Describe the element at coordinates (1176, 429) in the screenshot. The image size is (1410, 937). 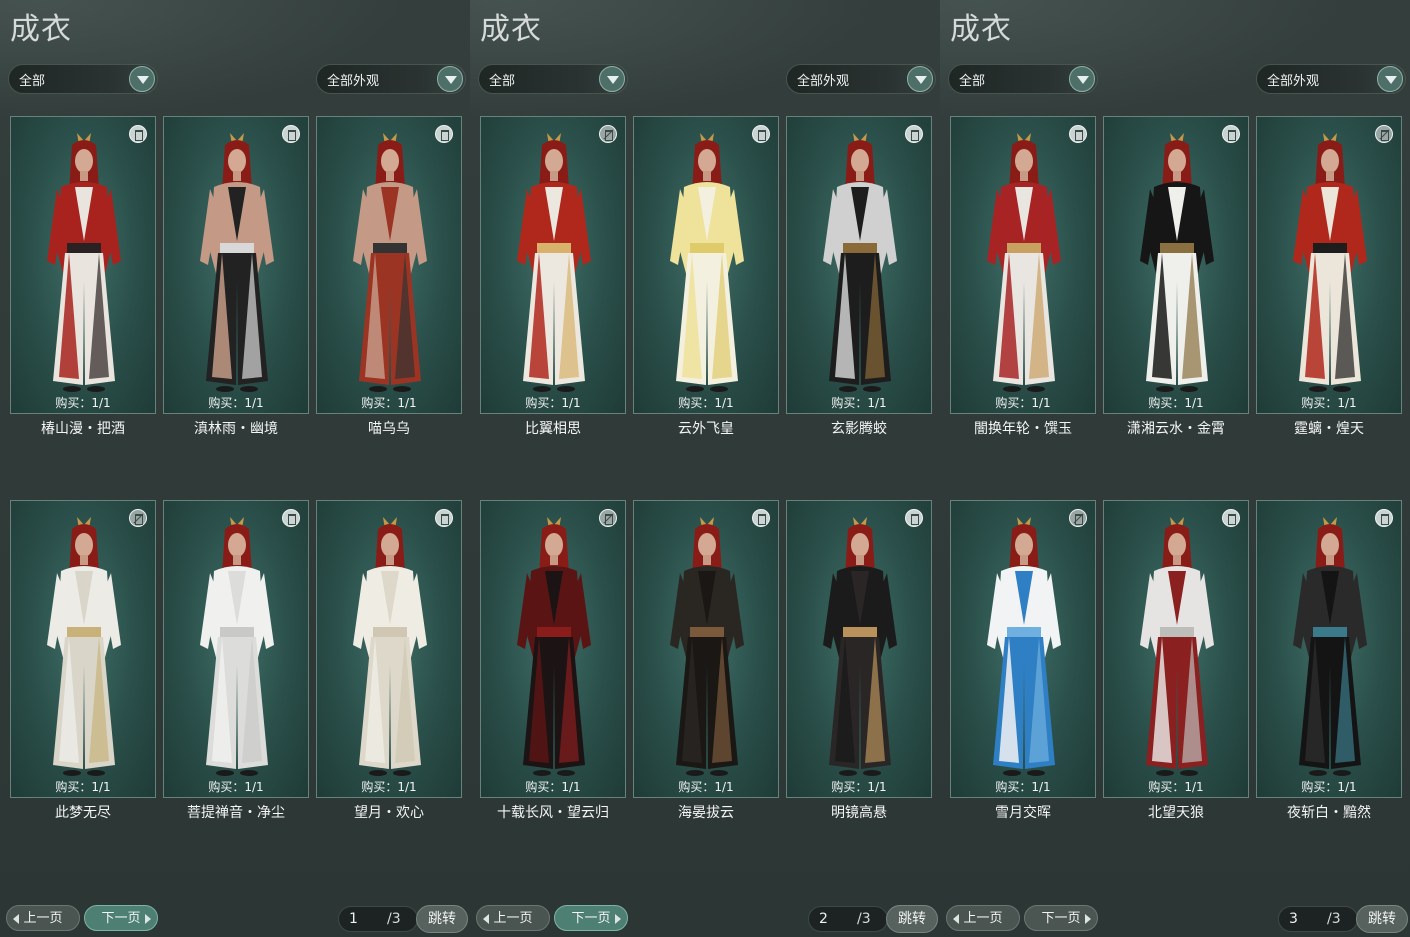
I see `outfit-name: 潇湘云水・金霄` at that location.